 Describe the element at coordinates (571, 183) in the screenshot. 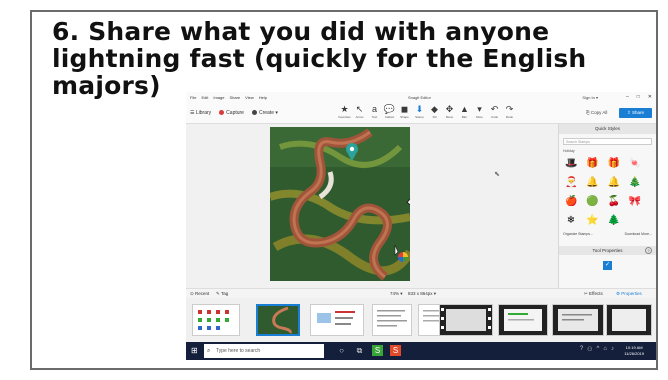

I see `stamp-icon: 🎅` at that location.